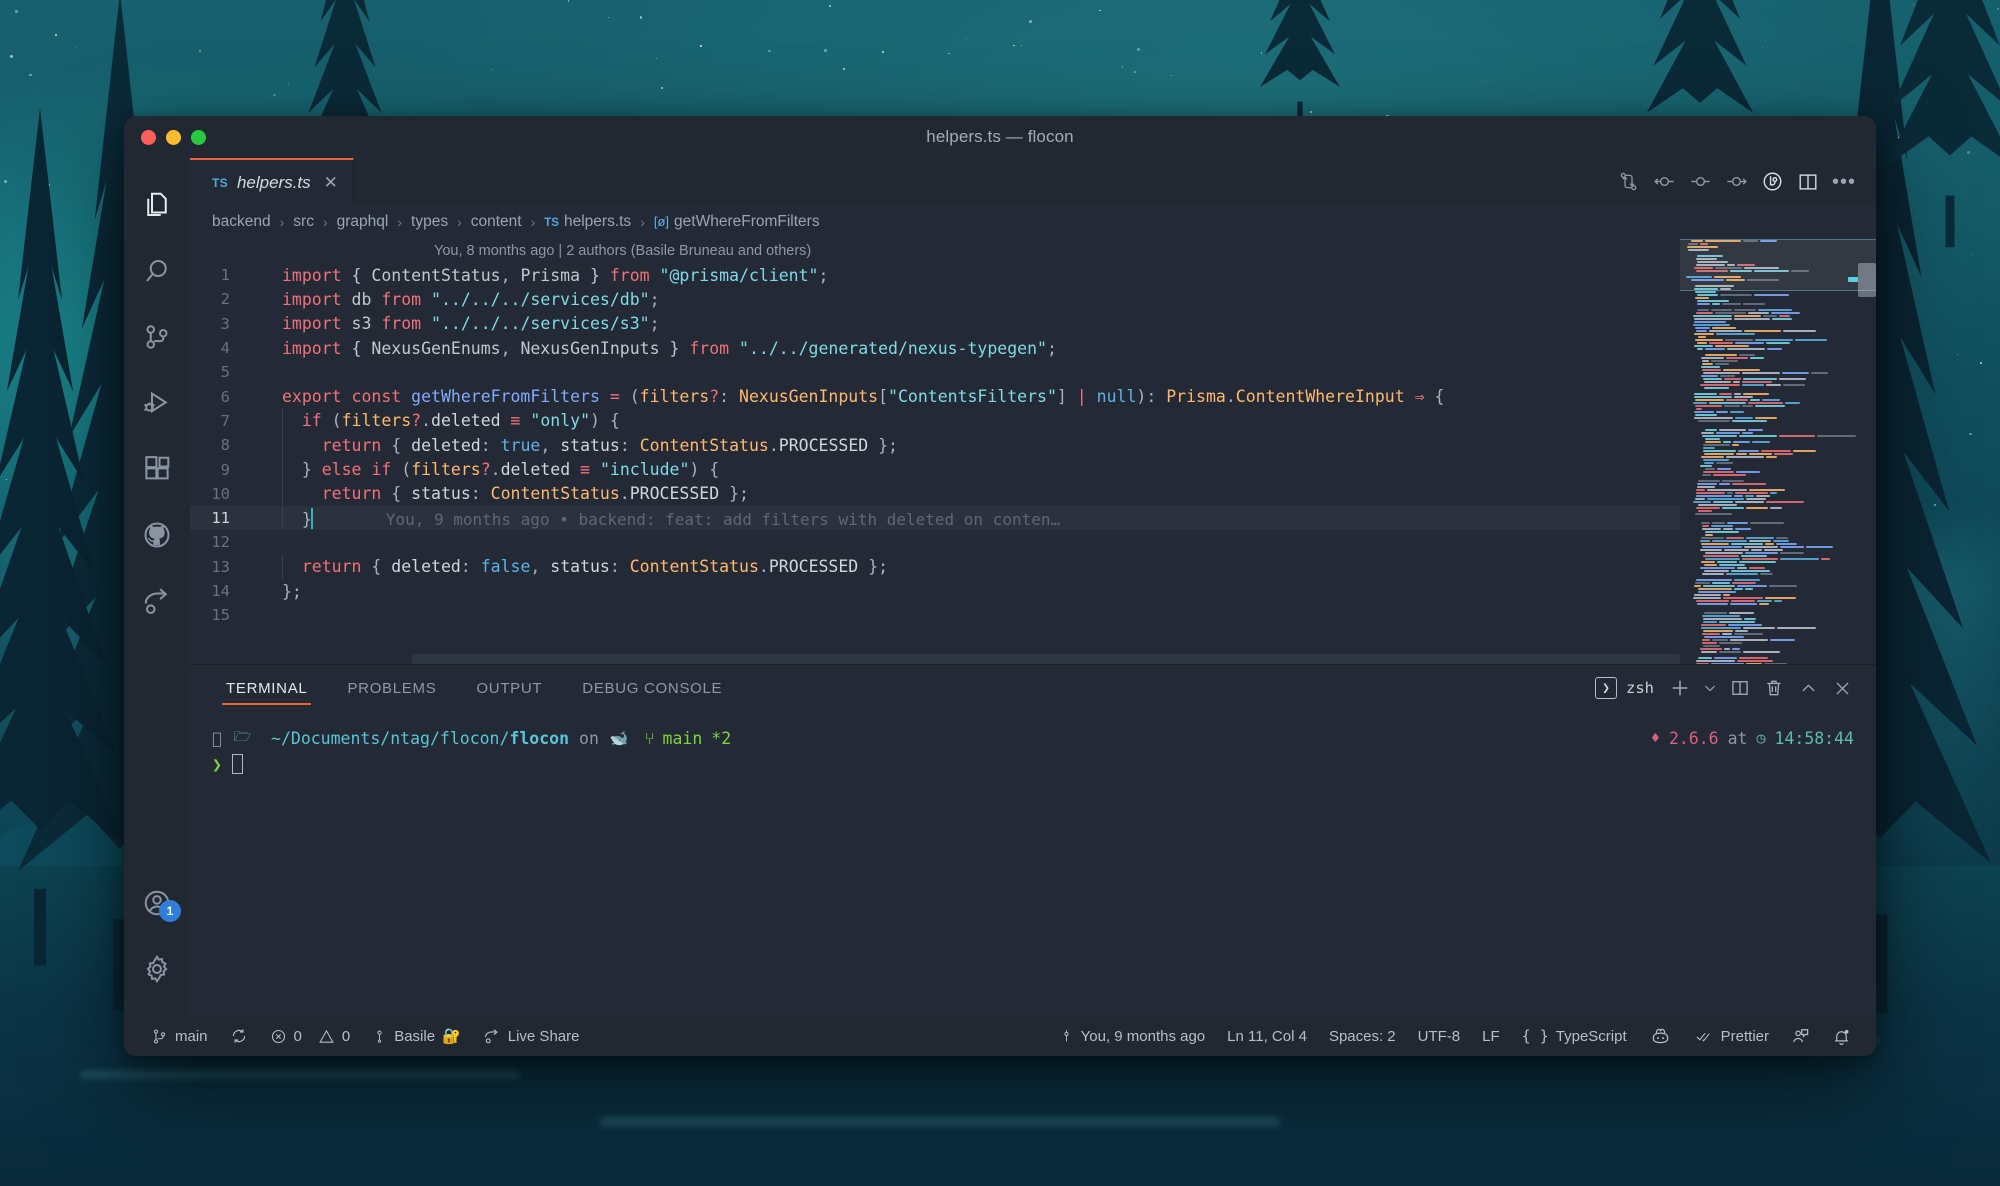 Image resolution: width=2000 pixels, height=1186 pixels. I want to click on breadcrumb-item-backend: backend, so click(241, 222).